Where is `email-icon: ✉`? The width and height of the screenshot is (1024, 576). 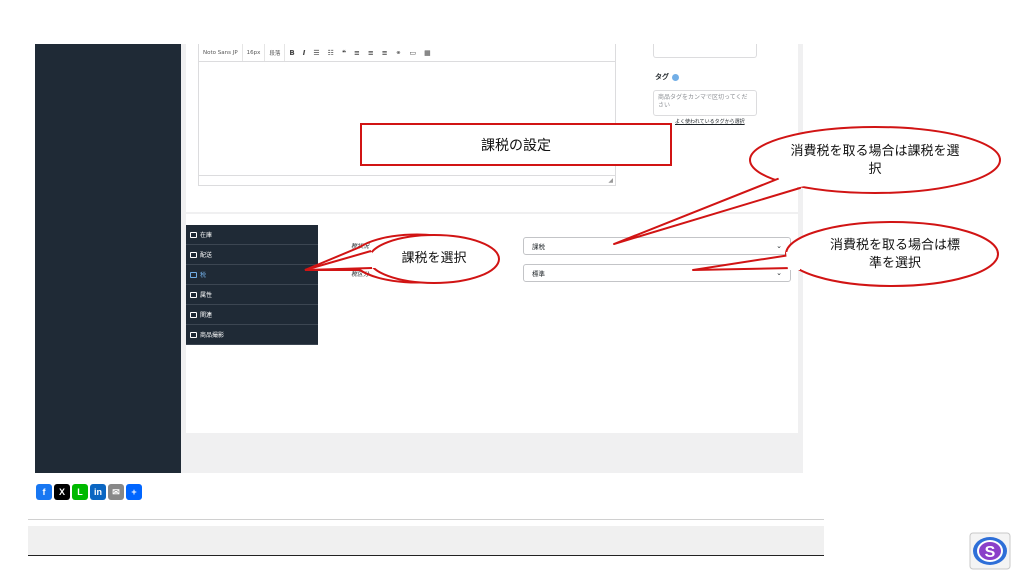
email-icon: ✉ is located at coordinates (116, 492).